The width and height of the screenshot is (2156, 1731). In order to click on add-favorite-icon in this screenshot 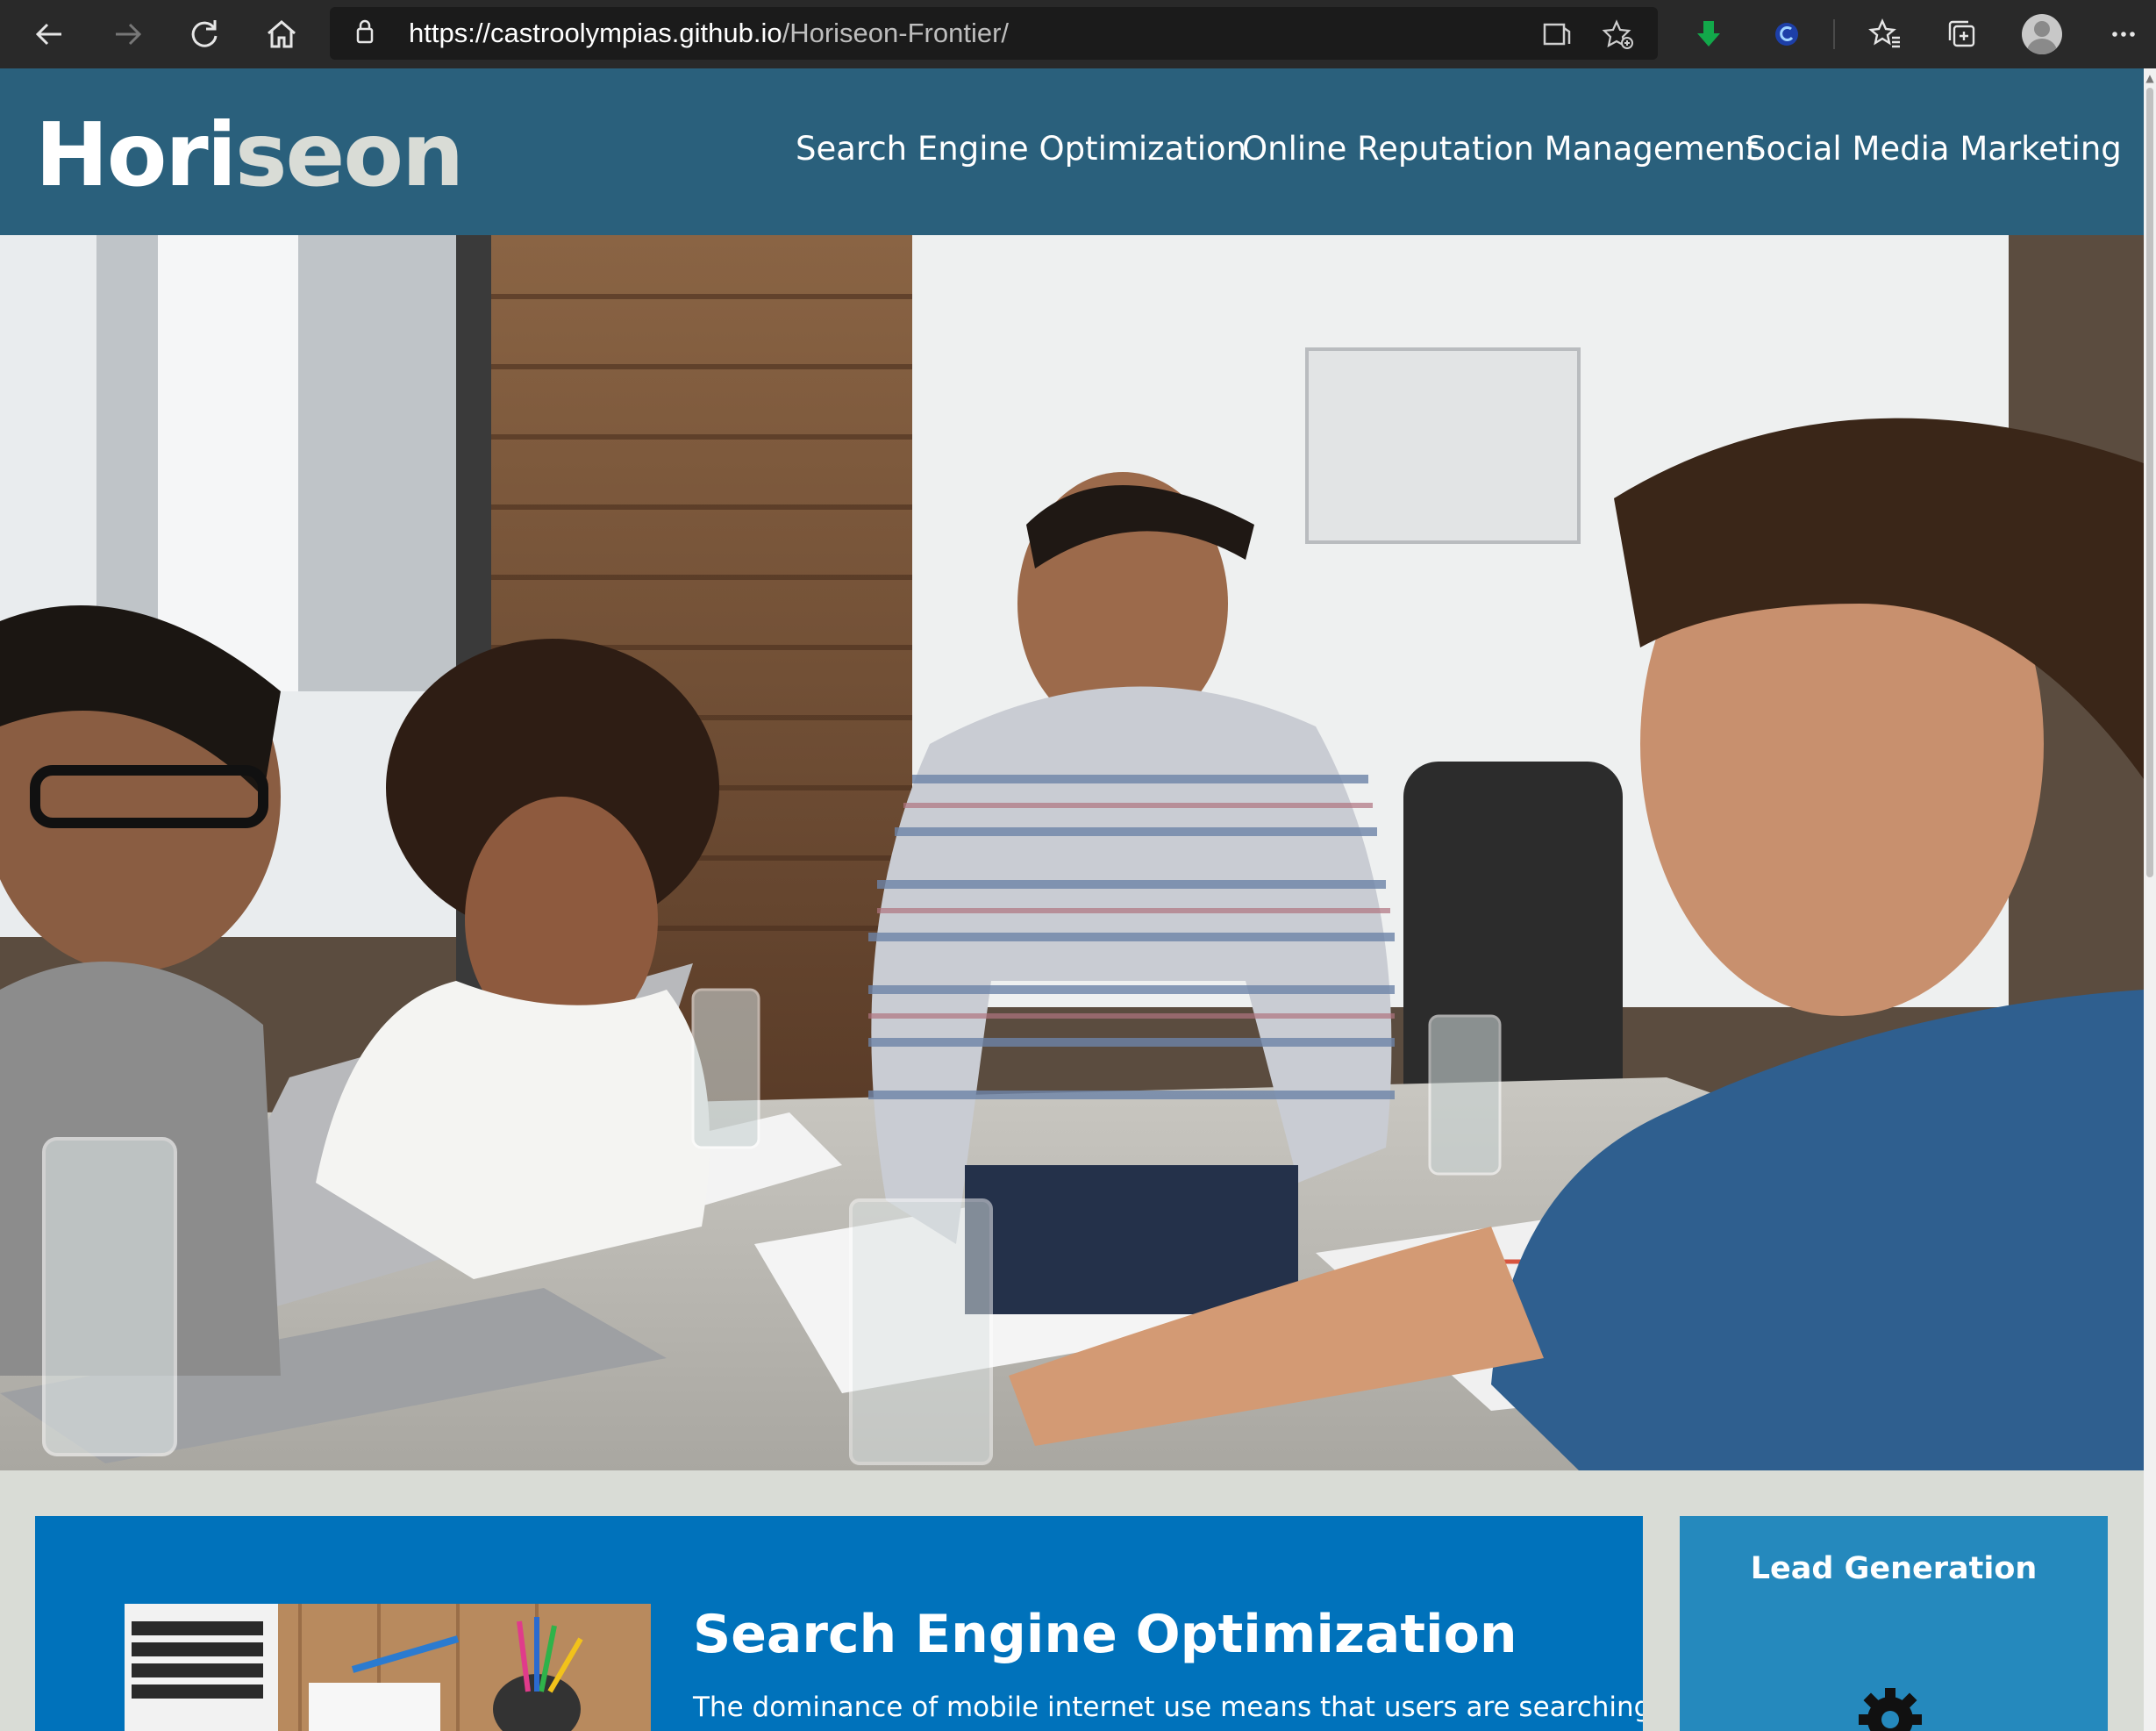, I will do `click(1618, 34)`.